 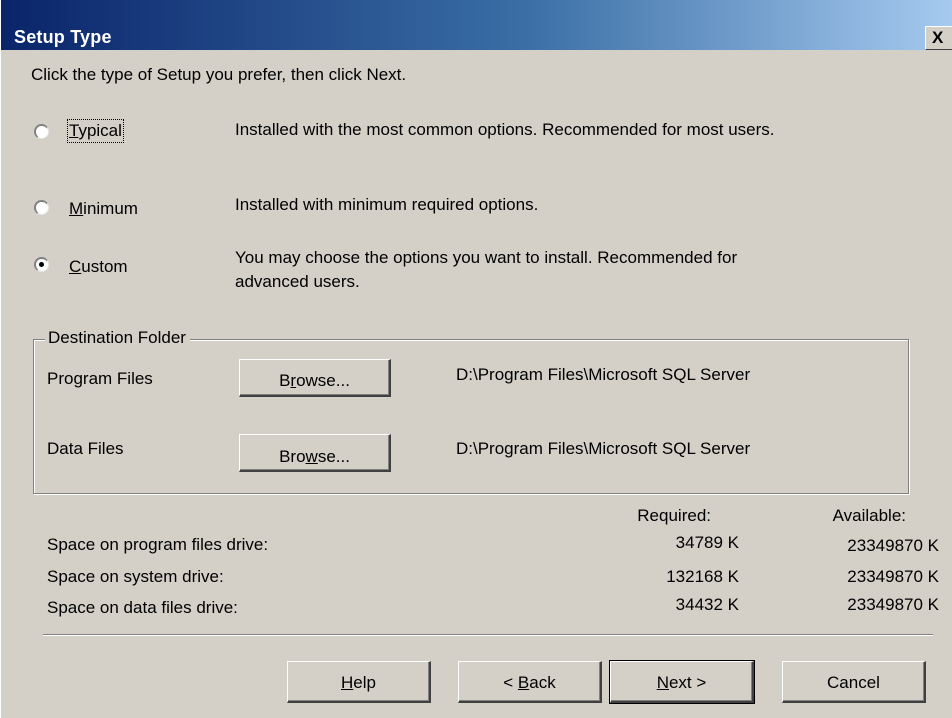 I want to click on destination-folder-legend: Destination Folder, so click(x=117, y=338).